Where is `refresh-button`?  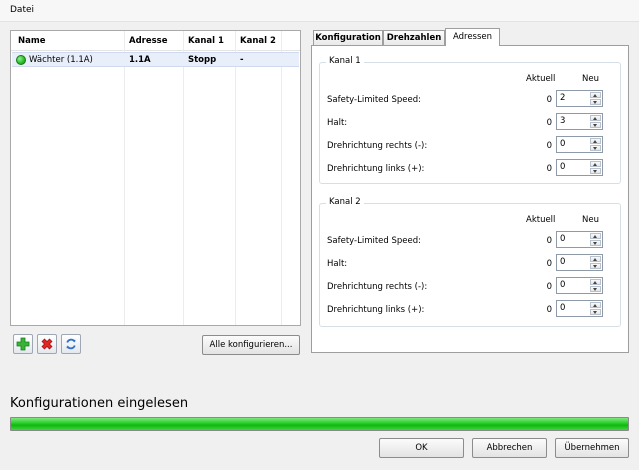 refresh-button is located at coordinates (71, 344).